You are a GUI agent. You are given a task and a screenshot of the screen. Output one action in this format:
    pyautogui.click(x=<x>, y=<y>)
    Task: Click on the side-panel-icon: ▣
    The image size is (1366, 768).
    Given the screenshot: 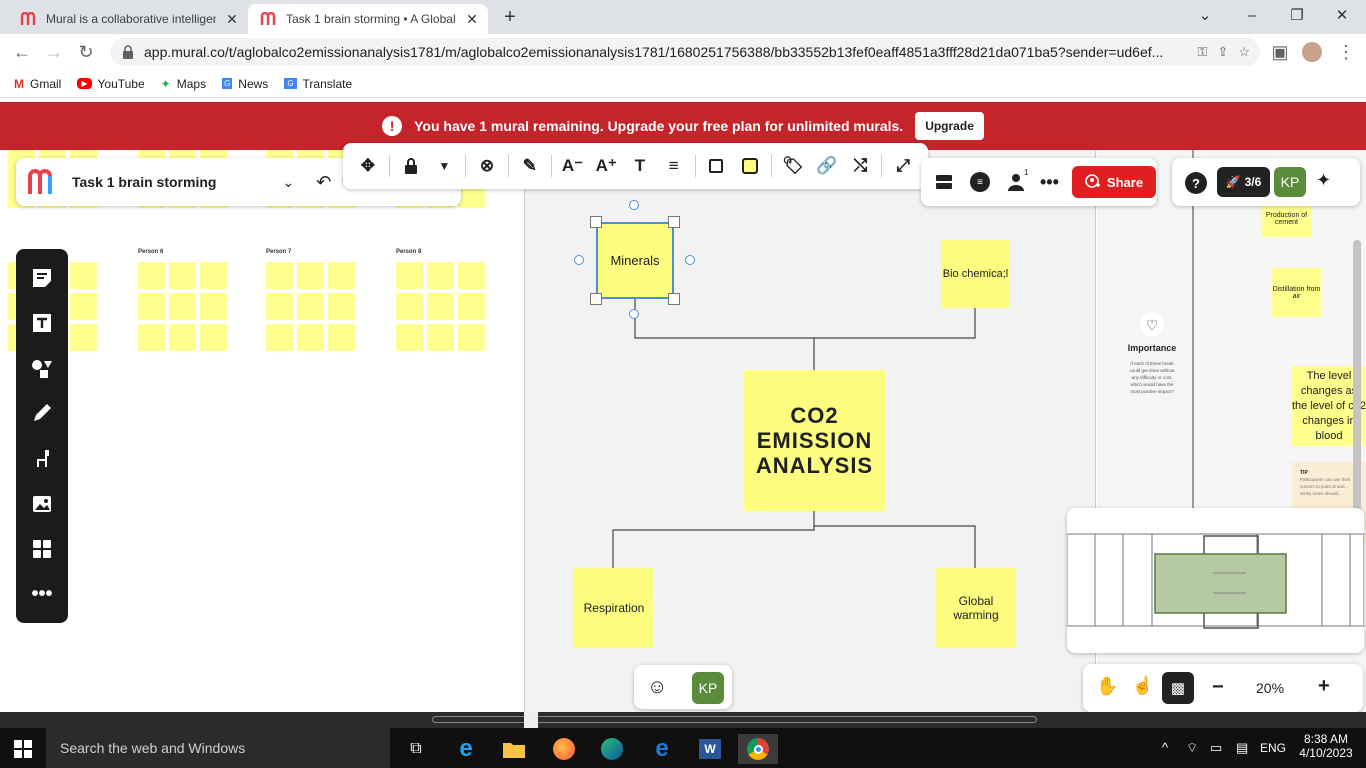 What is the action you would take?
    pyautogui.click(x=1280, y=52)
    